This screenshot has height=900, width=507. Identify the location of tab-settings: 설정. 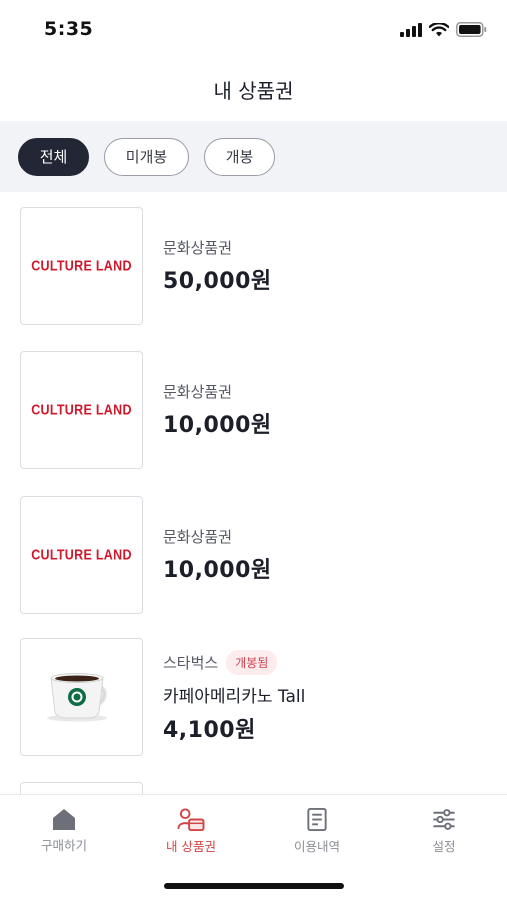
(444, 831).